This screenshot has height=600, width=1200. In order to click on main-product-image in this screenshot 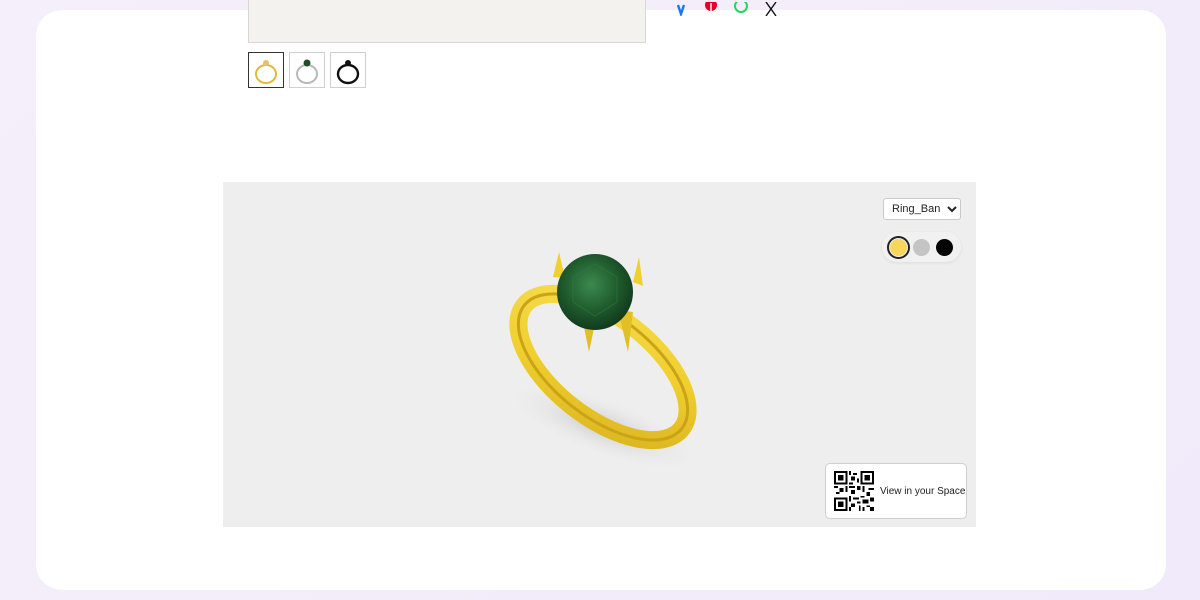, I will do `click(447, 21)`.